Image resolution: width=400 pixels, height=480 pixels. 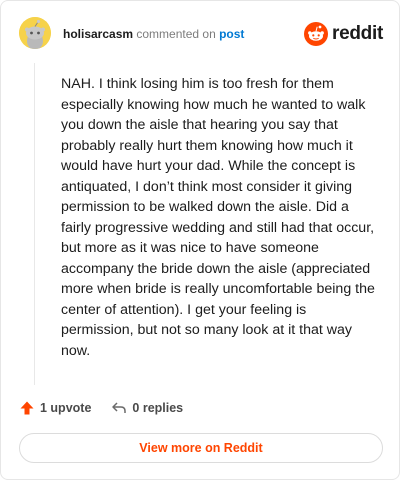 What do you see at coordinates (176, 34) in the screenshot?
I see `action-text: commented on` at bounding box center [176, 34].